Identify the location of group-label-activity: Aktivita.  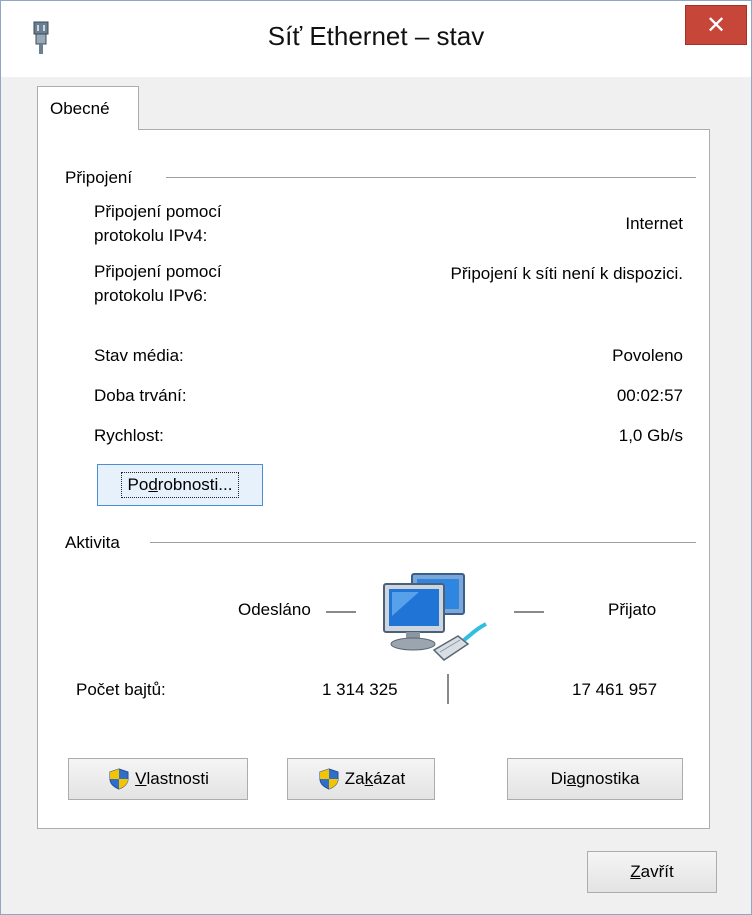
(92, 542).